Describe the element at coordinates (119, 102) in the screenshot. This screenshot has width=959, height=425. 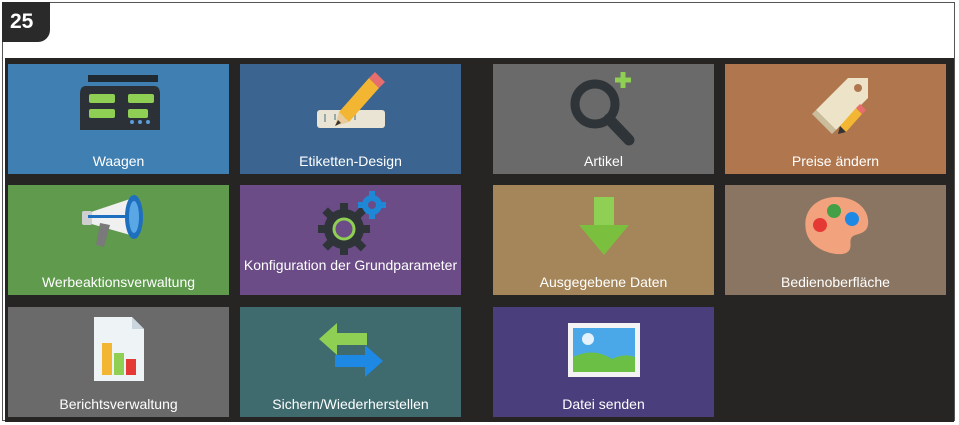
I see `scale-icon` at that location.